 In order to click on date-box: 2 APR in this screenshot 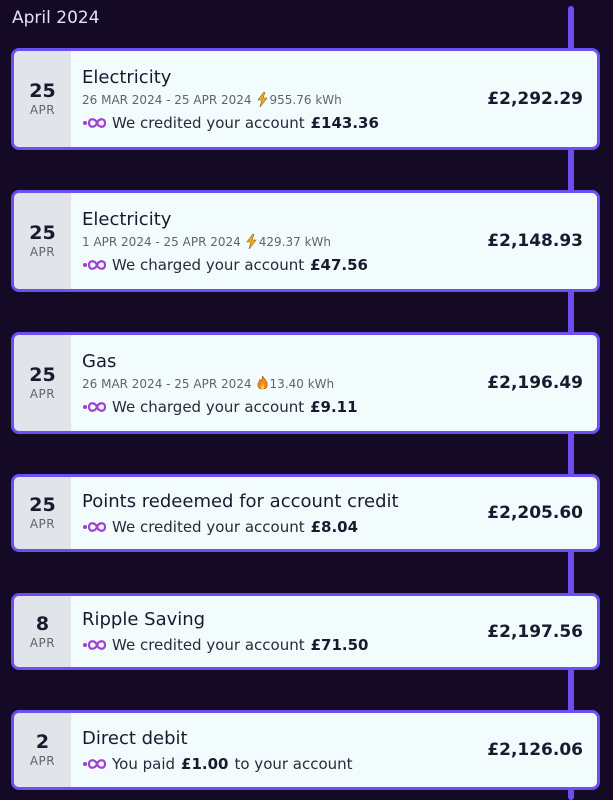, I will do `click(42, 750)`.